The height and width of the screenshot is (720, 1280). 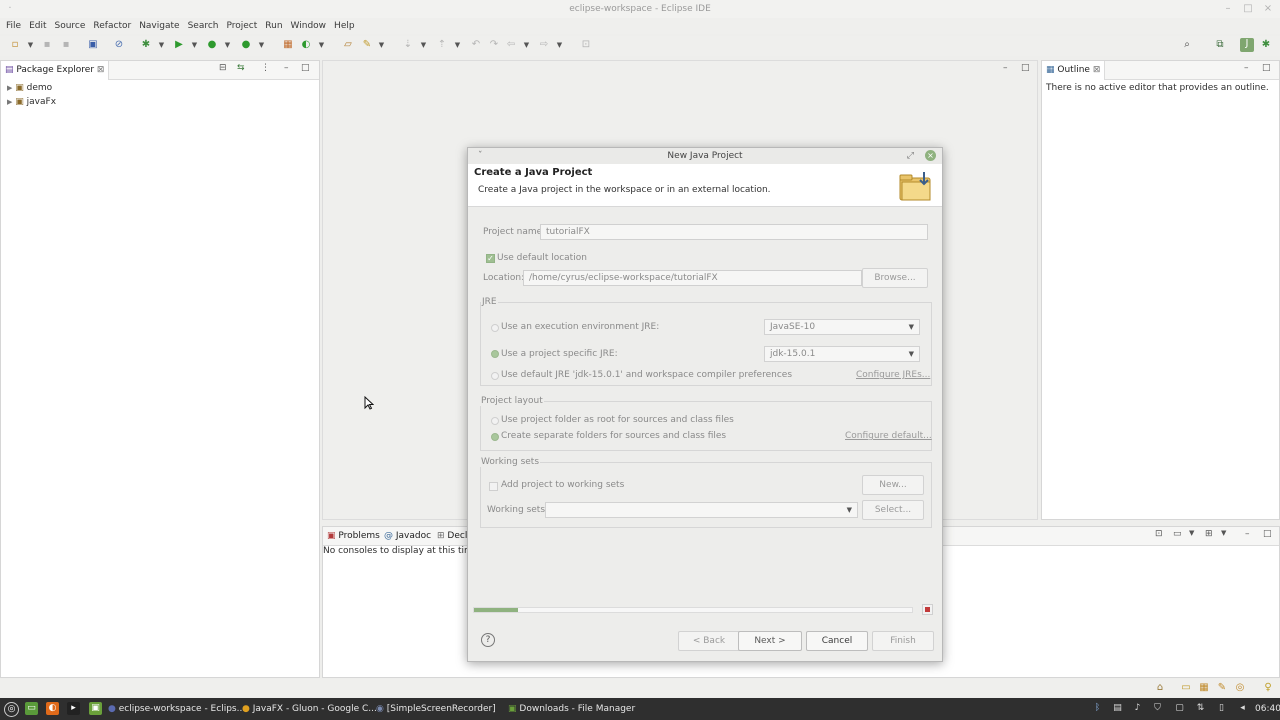 What do you see at coordinates (344, 26) in the screenshot?
I see `menu-help: Help` at bounding box center [344, 26].